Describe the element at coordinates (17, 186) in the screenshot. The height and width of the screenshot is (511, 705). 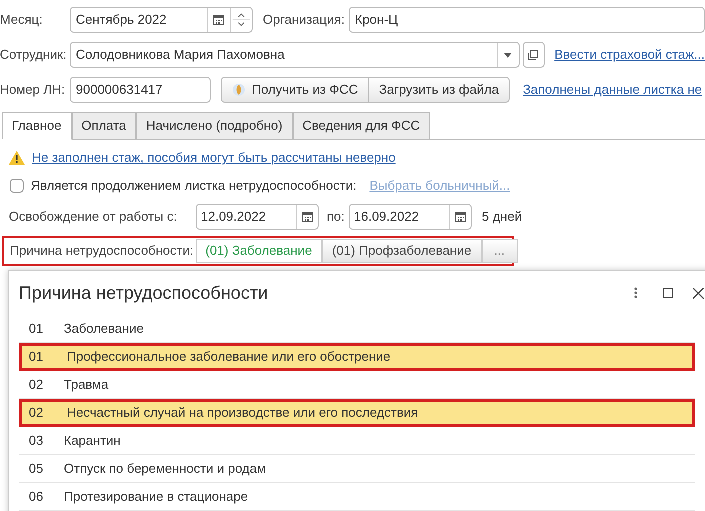
I see `continuation-checkbox` at that location.